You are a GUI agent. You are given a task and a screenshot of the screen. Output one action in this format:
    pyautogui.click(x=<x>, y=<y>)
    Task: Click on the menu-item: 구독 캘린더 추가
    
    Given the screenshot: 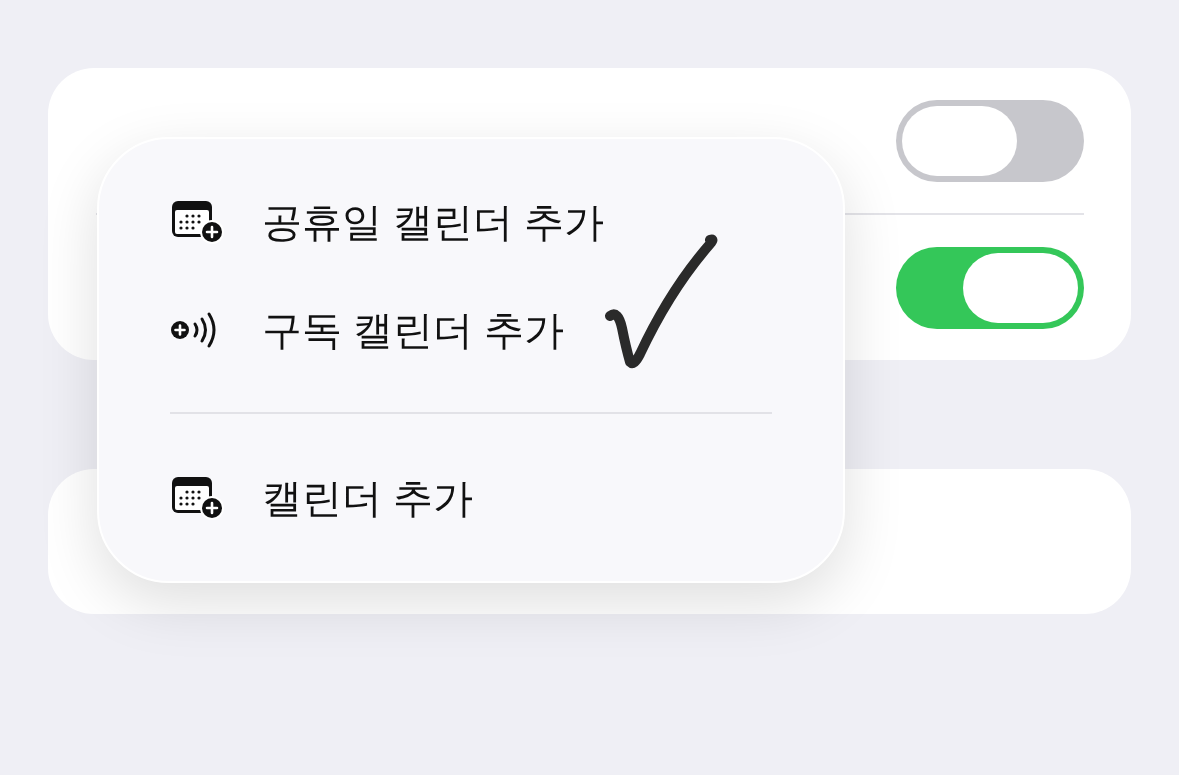 What is the action you would take?
    pyautogui.click(x=471, y=330)
    